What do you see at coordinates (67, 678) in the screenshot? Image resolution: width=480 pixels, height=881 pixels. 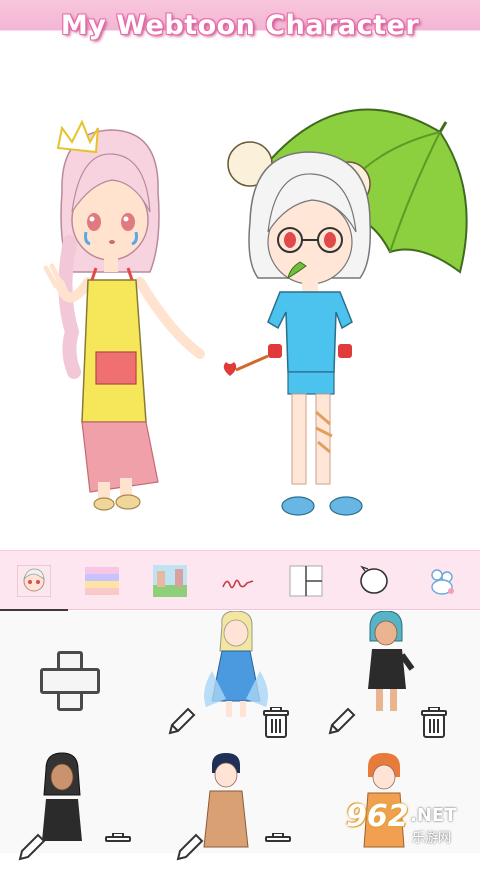 I see `plus-icon-center` at bounding box center [67, 678].